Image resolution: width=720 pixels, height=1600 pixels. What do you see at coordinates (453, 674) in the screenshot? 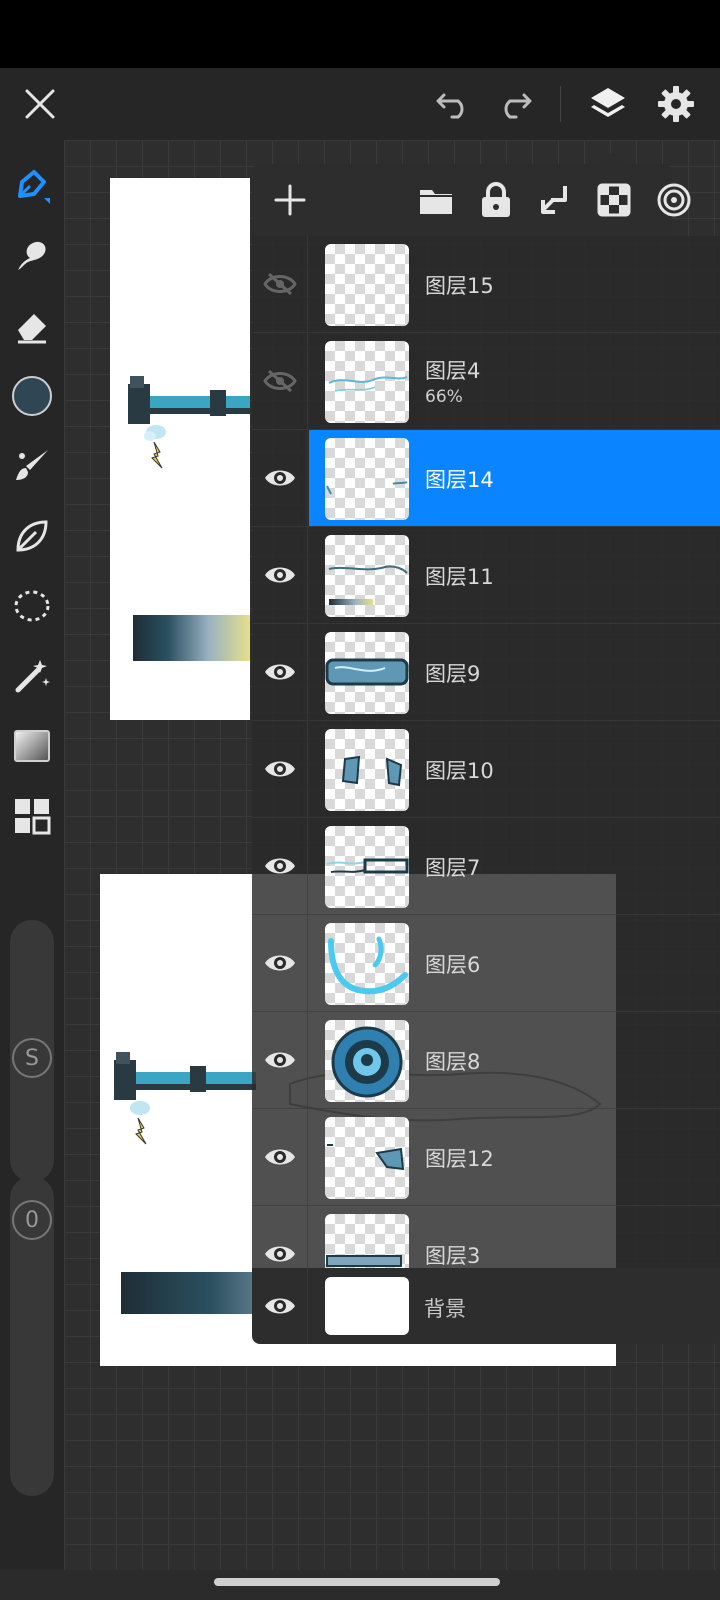
I see `layer-name: 图层9` at bounding box center [453, 674].